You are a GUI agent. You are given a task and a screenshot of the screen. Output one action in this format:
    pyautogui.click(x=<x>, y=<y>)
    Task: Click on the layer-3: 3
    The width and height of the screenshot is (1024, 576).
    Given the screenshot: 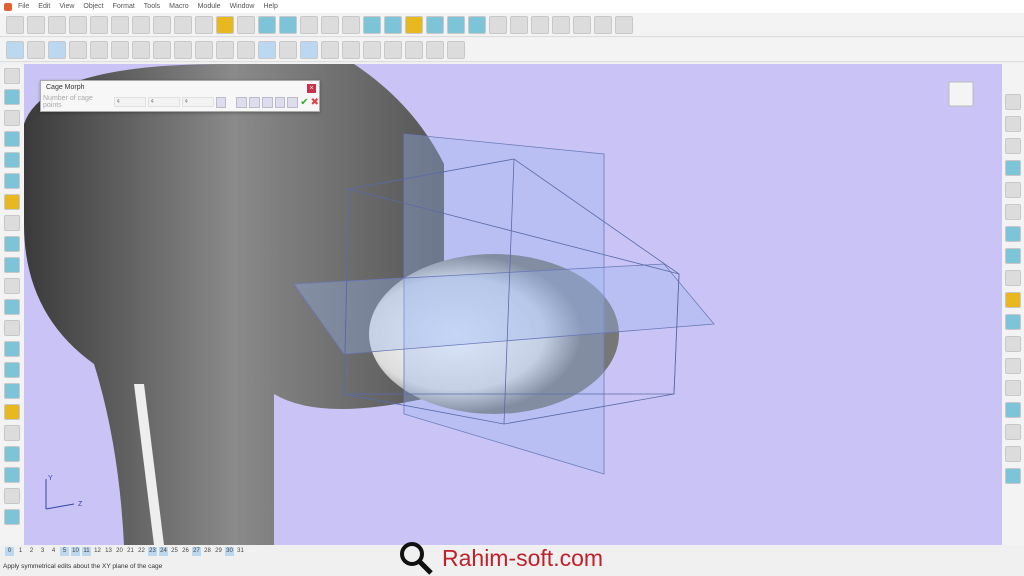 What is the action you would take?
    pyautogui.click(x=42, y=551)
    